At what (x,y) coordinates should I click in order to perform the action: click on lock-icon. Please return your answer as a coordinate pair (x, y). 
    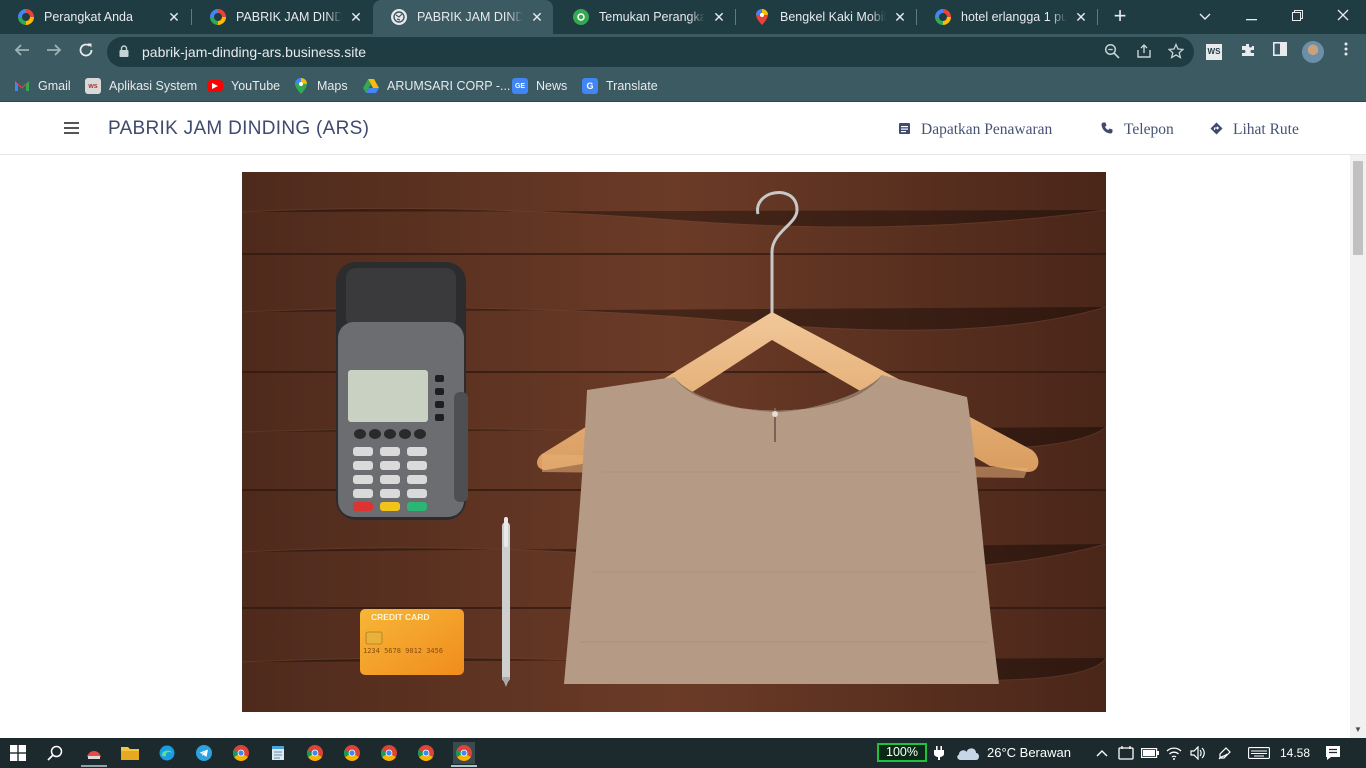
    Looking at the image, I should click on (124, 51).